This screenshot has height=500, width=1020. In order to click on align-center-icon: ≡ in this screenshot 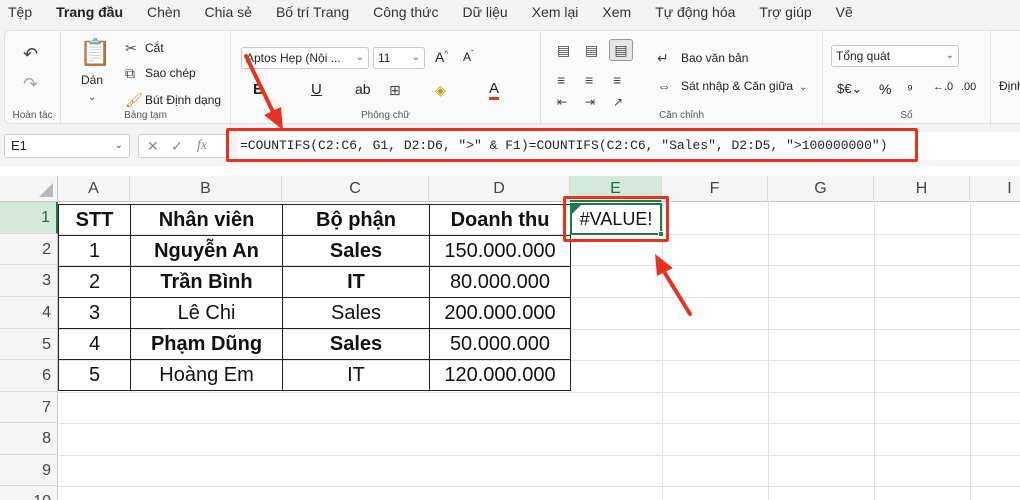, I will do `click(589, 80)`.